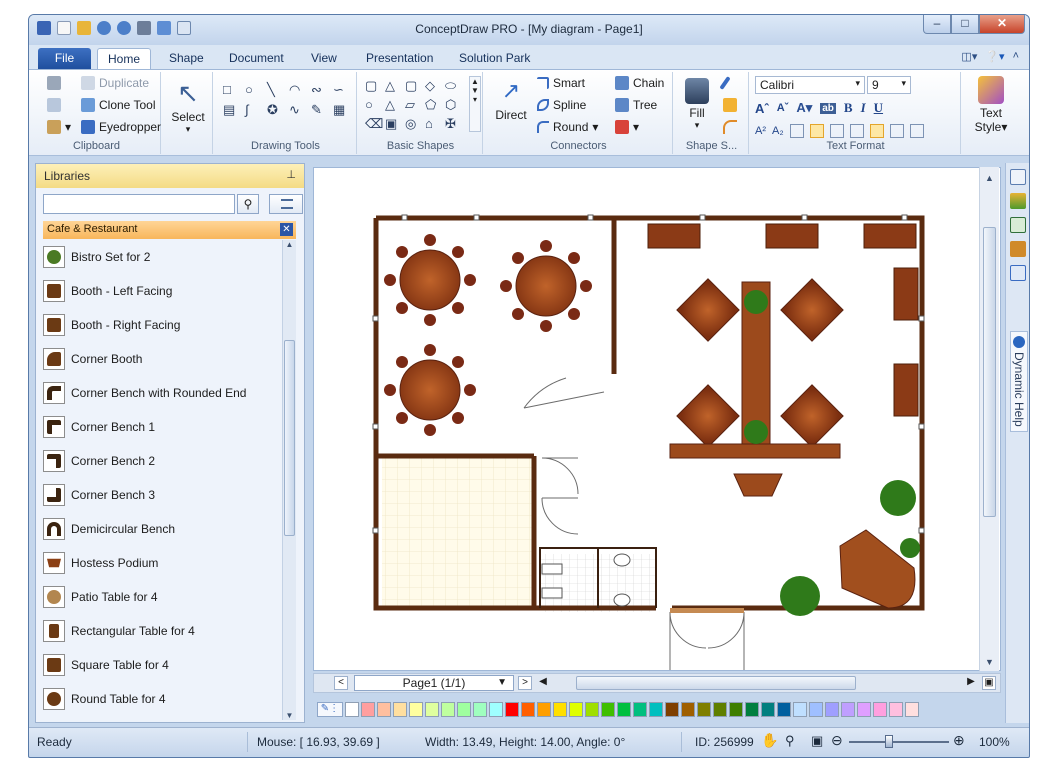  Describe the element at coordinates (330, 709) in the screenshot. I see `palette-options-icon: ✎⋮` at that location.